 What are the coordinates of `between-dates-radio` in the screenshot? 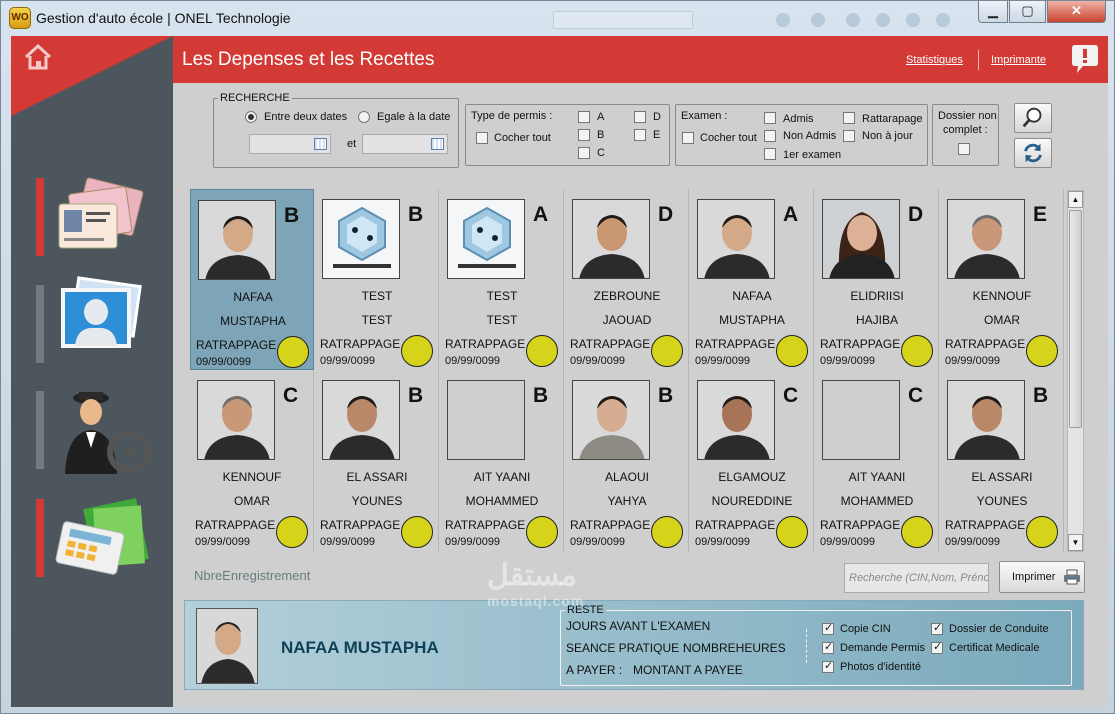 It's located at (251, 117).